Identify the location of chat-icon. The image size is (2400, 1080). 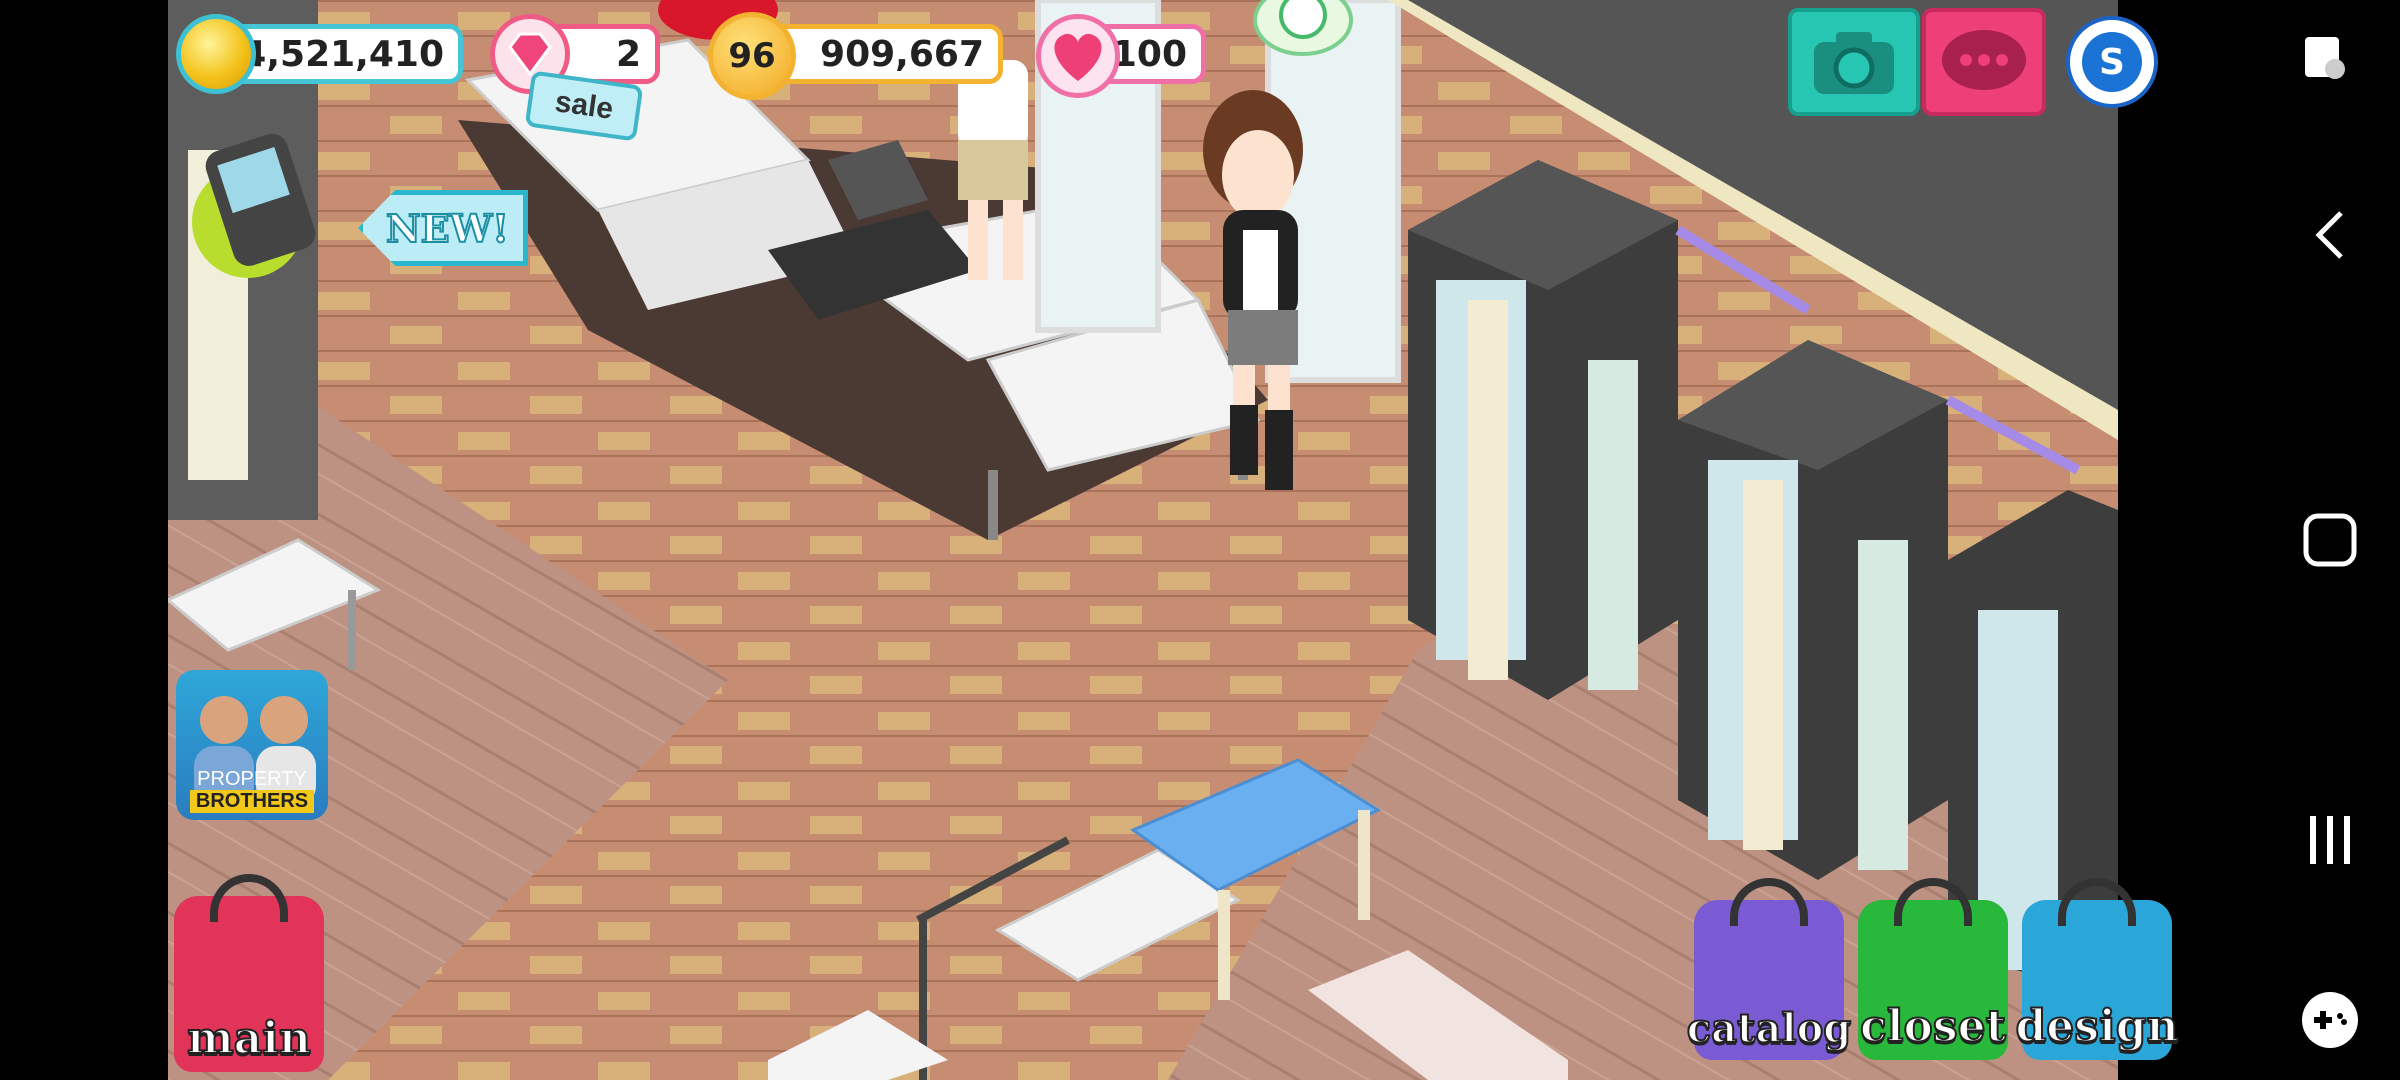
(1984, 60).